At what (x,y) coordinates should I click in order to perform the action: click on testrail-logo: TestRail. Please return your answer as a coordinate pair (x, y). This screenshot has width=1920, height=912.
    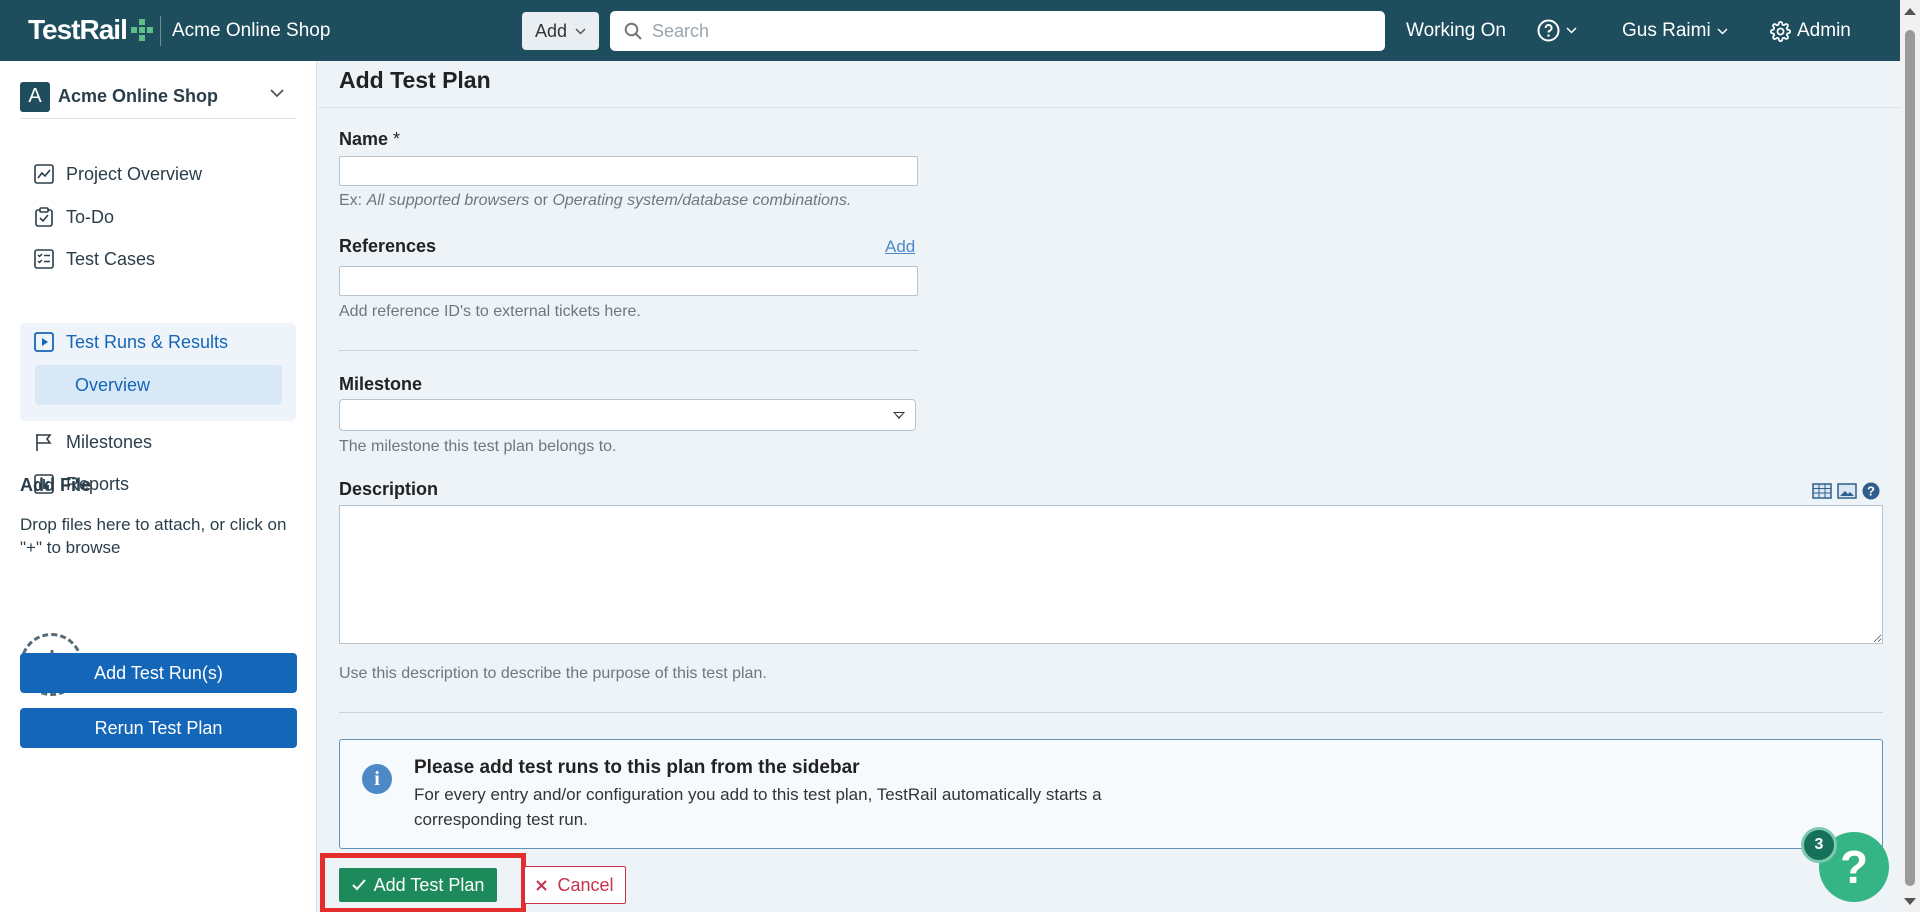
    Looking at the image, I should click on (90, 30).